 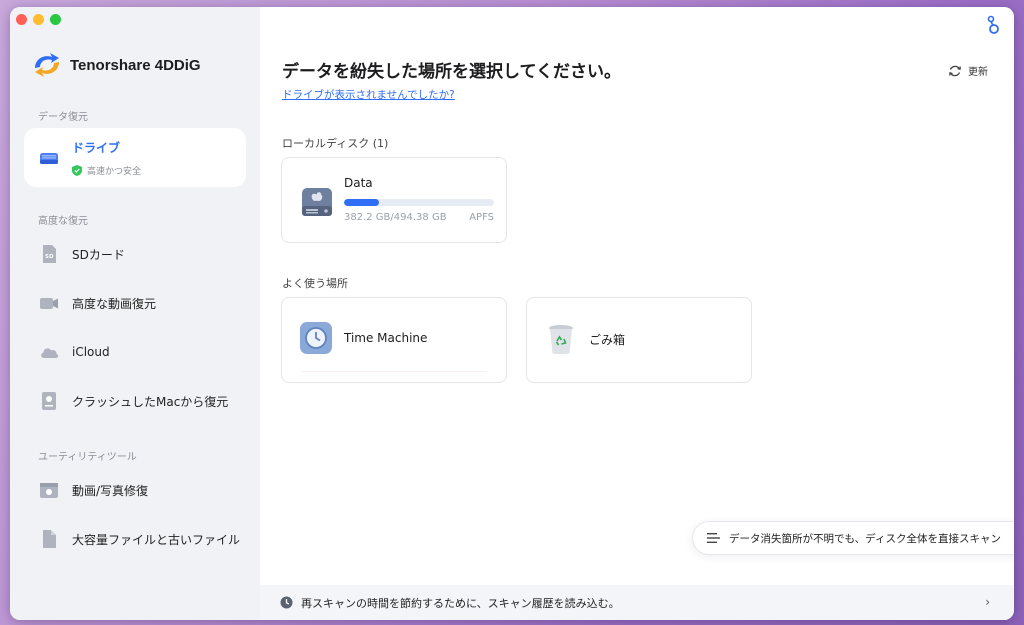 I want to click on sidebar-item-label: クラッシュしたMacから復元, so click(x=150, y=401).